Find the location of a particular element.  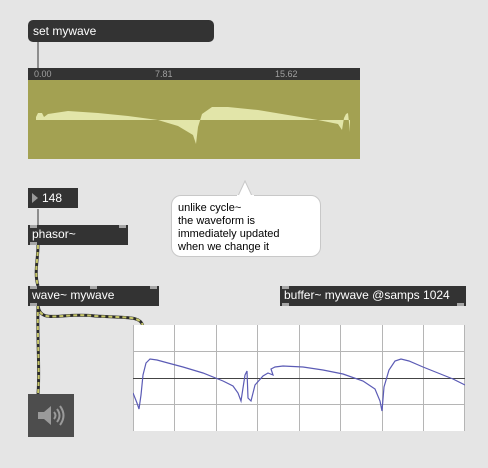

phasor-inlet-left is located at coordinates (33, 226).